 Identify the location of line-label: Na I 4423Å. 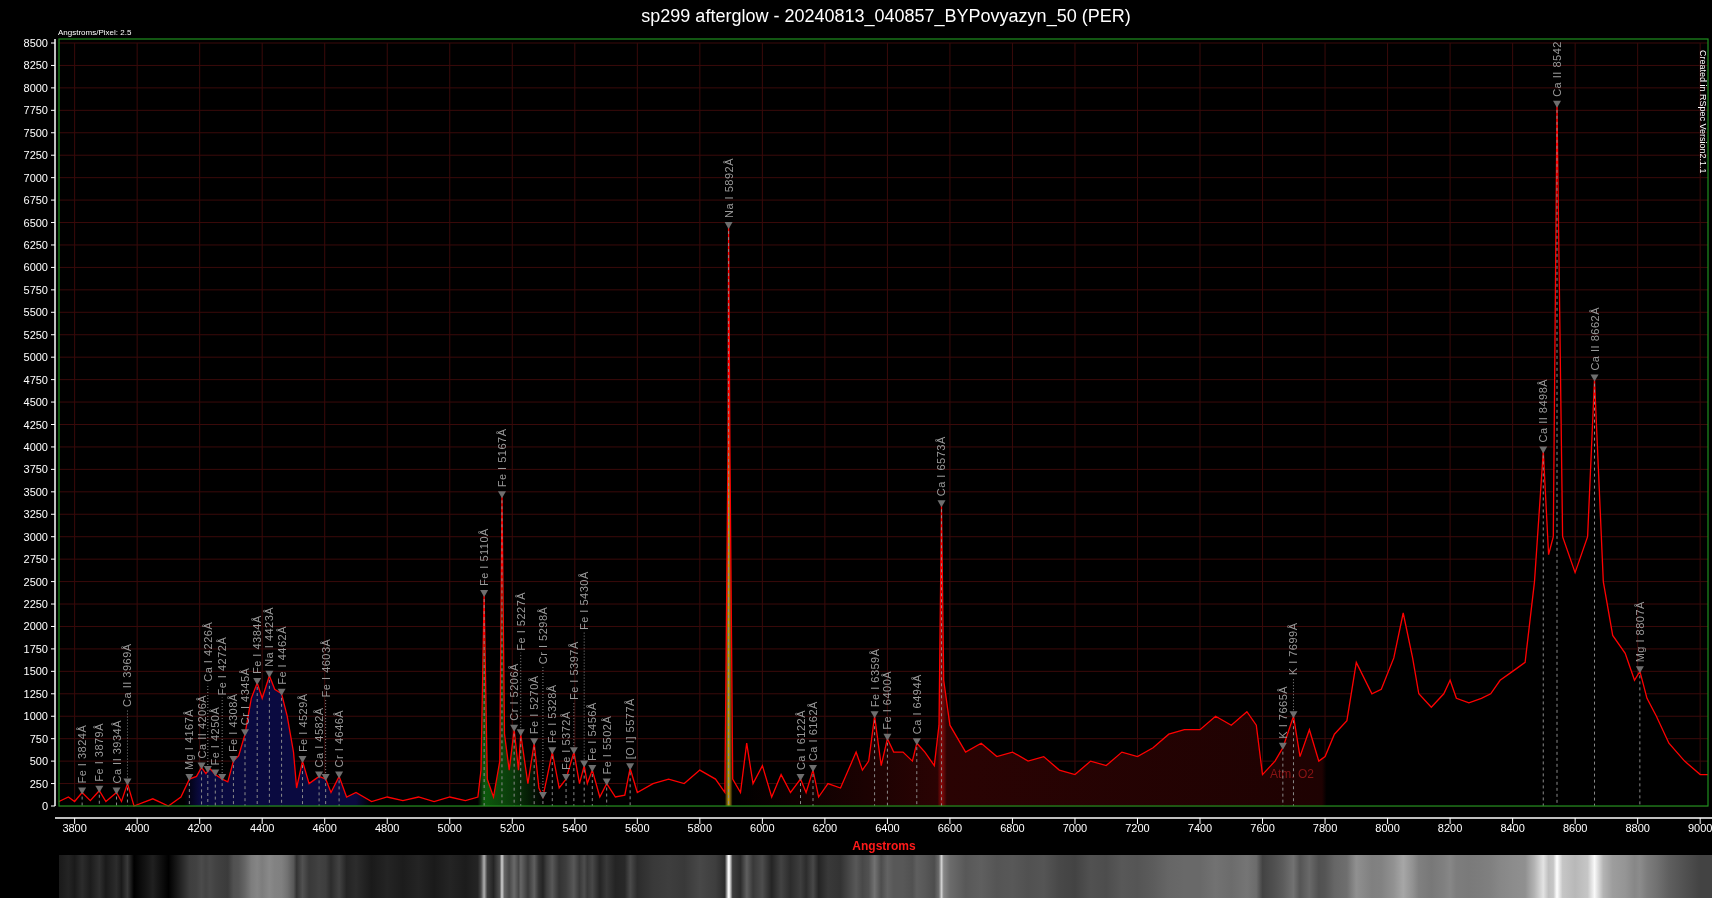
(269, 636).